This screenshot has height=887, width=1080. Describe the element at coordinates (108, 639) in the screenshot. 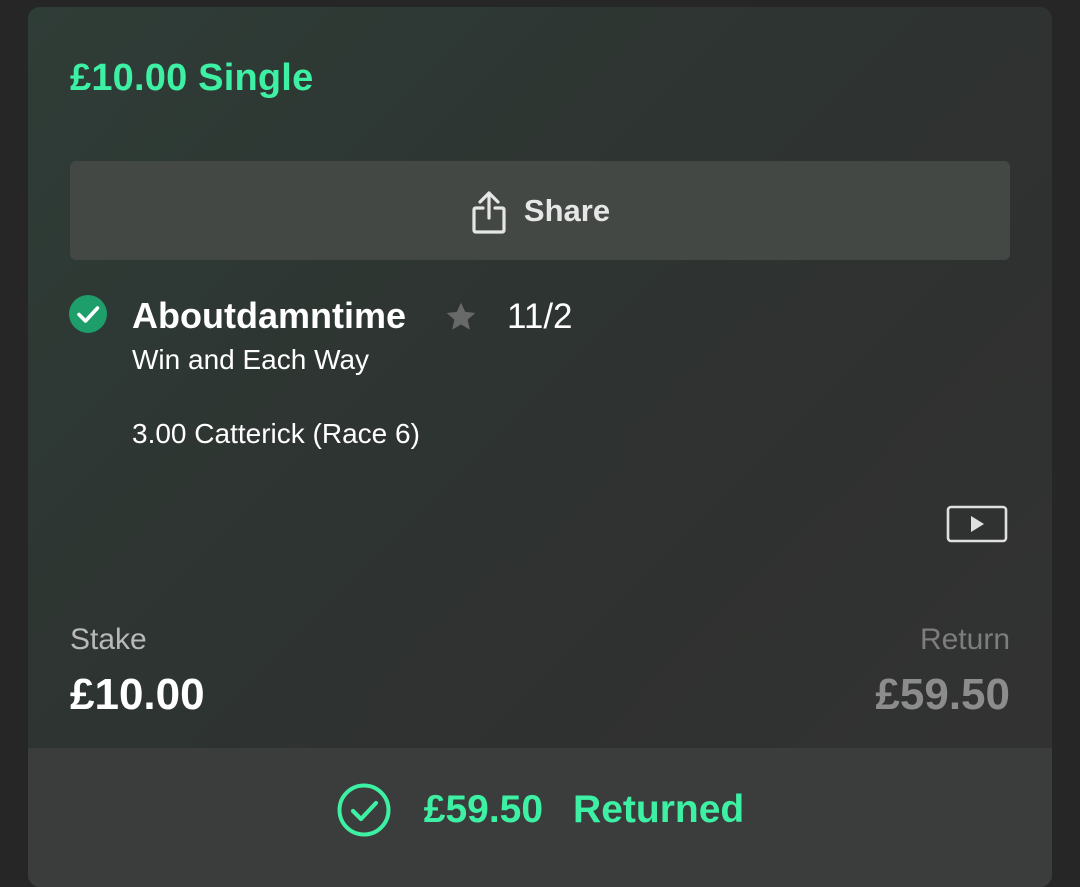

I see `stake-label: Stake` at that location.